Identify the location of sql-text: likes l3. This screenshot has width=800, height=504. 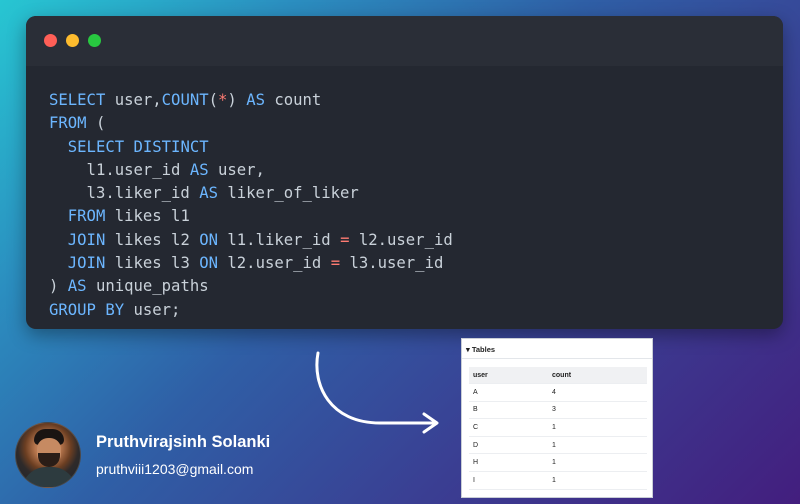
(152, 263).